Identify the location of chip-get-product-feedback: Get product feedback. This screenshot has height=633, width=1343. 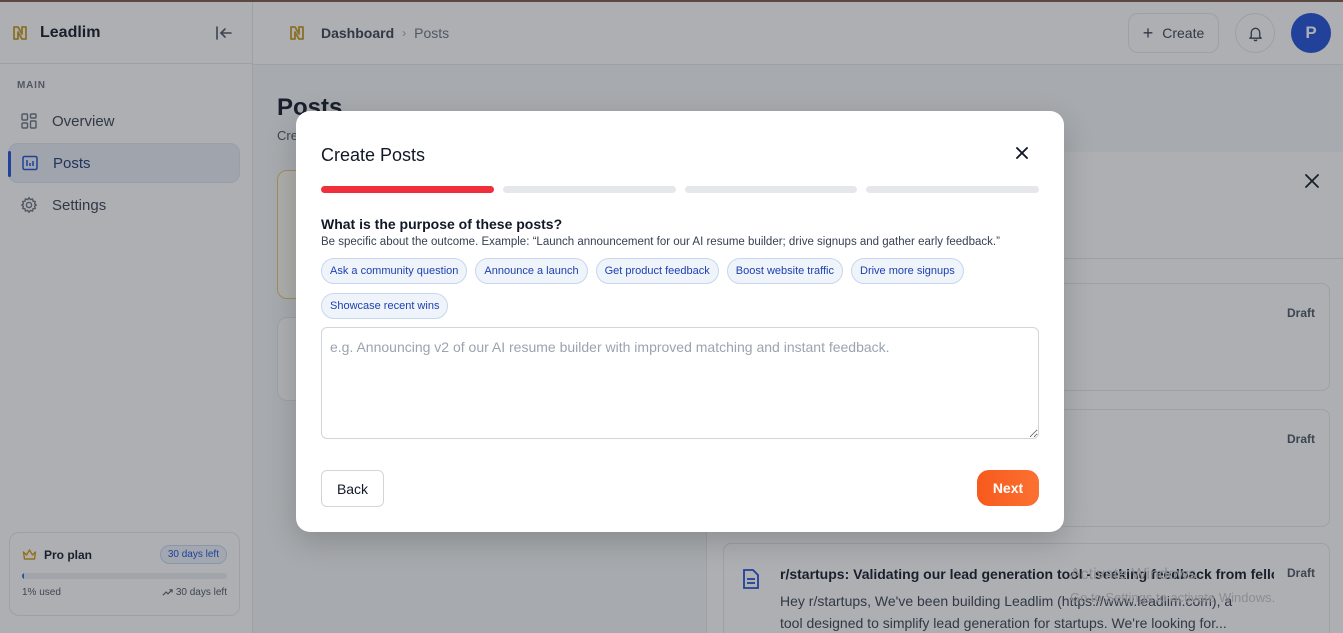
(657, 271).